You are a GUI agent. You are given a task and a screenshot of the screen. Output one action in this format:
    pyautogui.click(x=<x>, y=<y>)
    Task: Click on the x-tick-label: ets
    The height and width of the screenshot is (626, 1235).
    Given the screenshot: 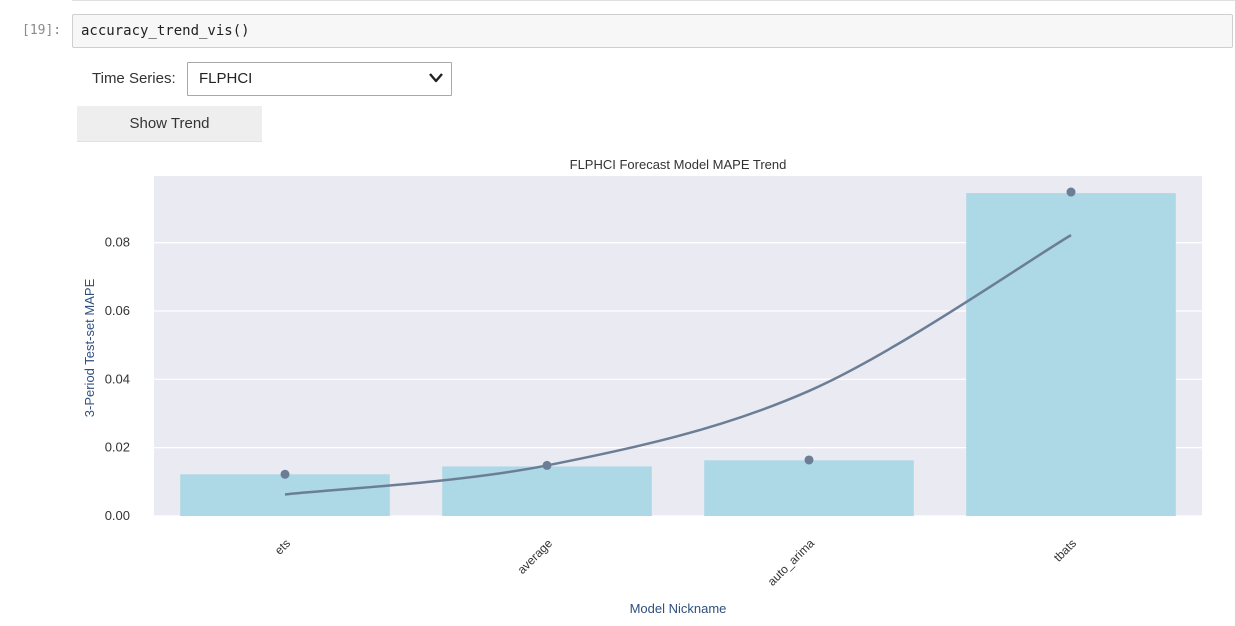 What is the action you would take?
    pyautogui.click(x=282, y=546)
    